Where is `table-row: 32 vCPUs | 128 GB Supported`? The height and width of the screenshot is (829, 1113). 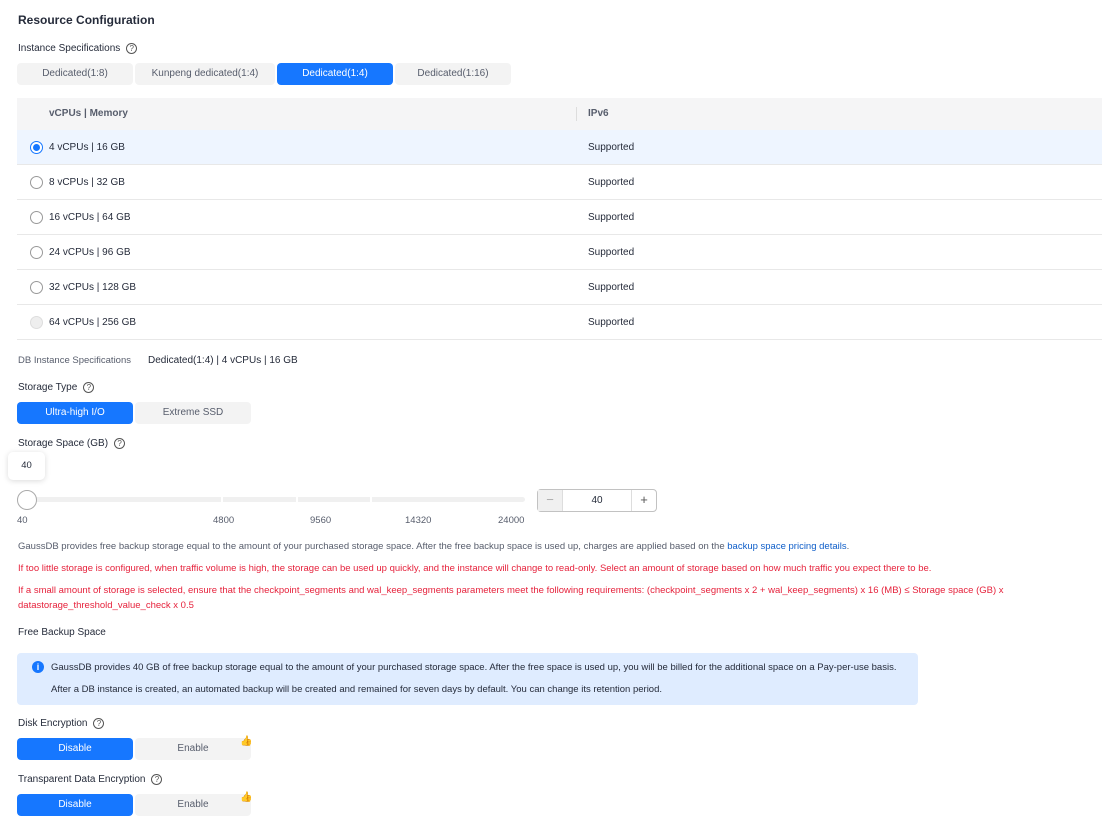
table-row: 32 vCPUs | 128 GB Supported is located at coordinates (559, 287).